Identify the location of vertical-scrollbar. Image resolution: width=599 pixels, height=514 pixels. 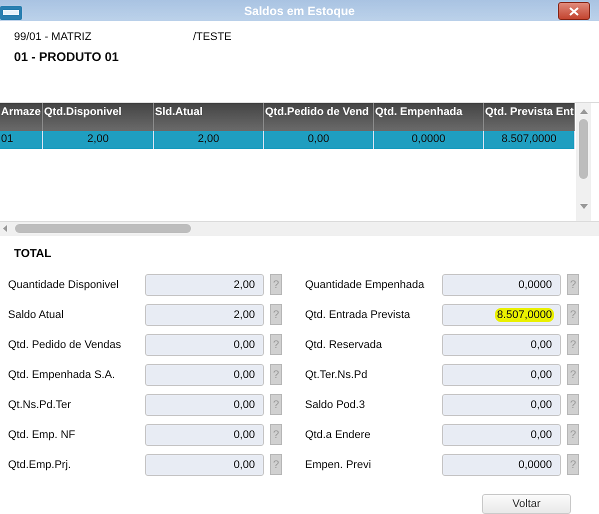
(583, 161).